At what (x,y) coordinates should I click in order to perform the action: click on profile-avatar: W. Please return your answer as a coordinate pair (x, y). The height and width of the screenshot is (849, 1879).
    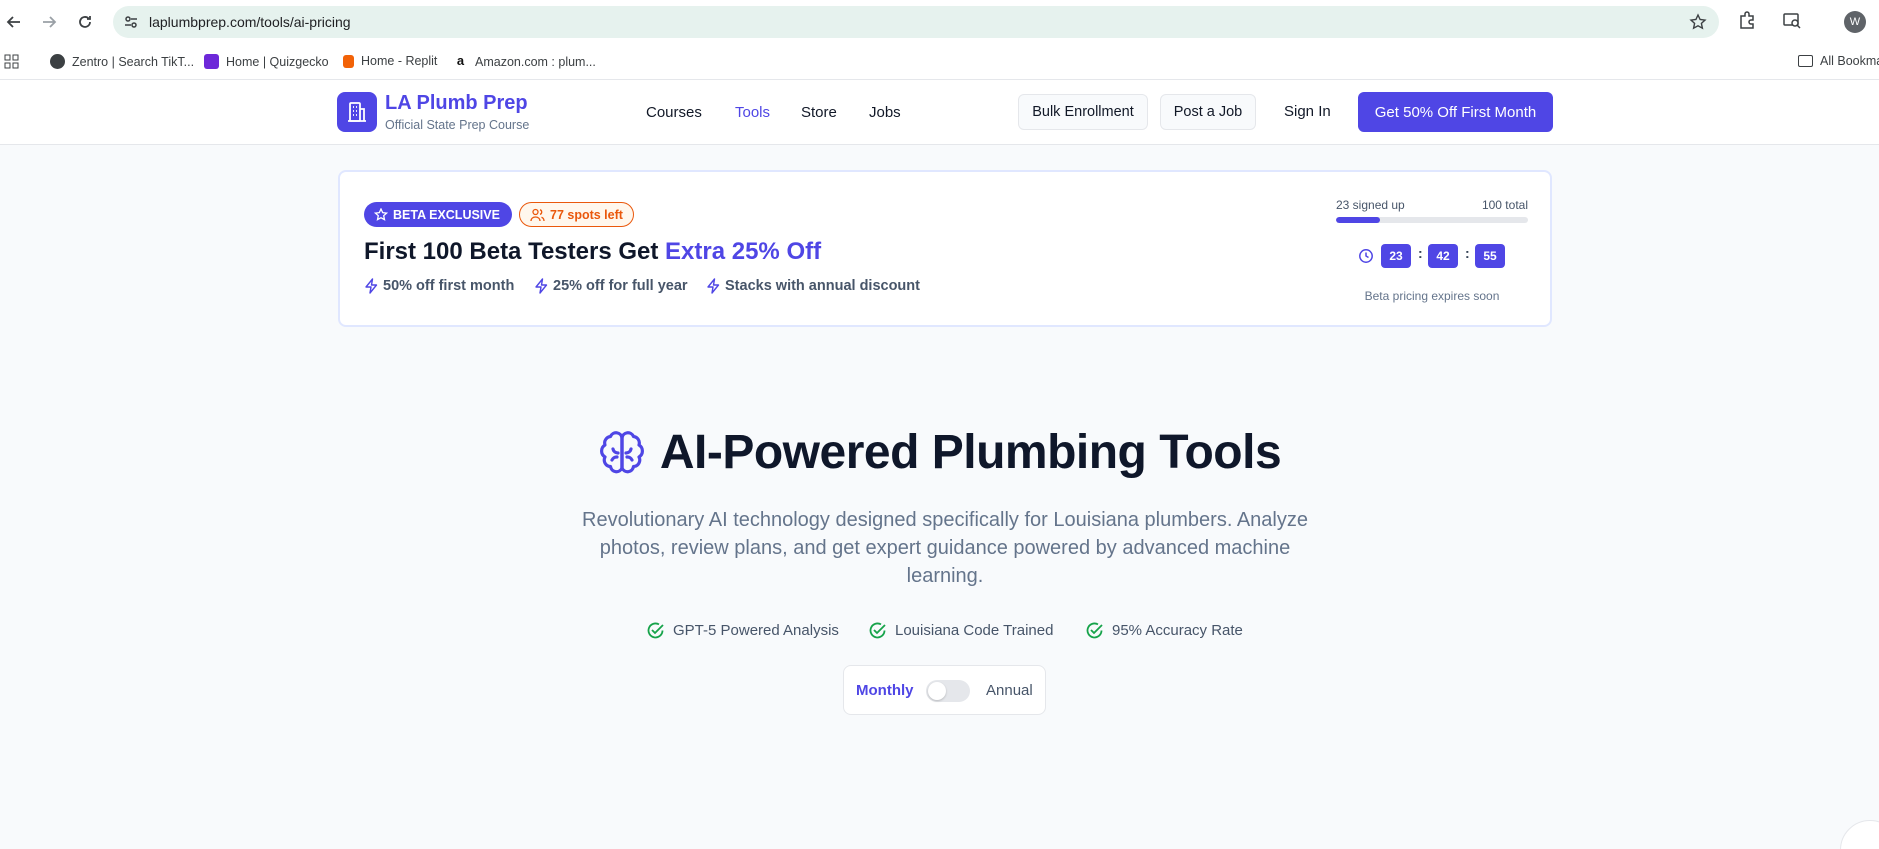
    Looking at the image, I should click on (1855, 22).